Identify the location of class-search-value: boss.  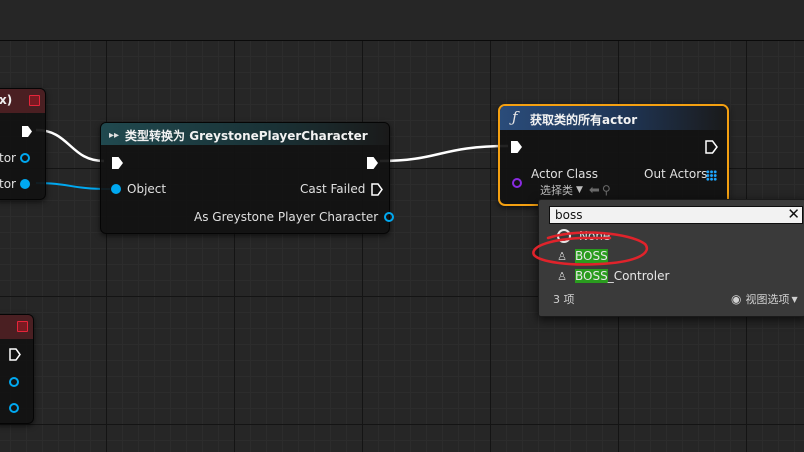
(569, 215).